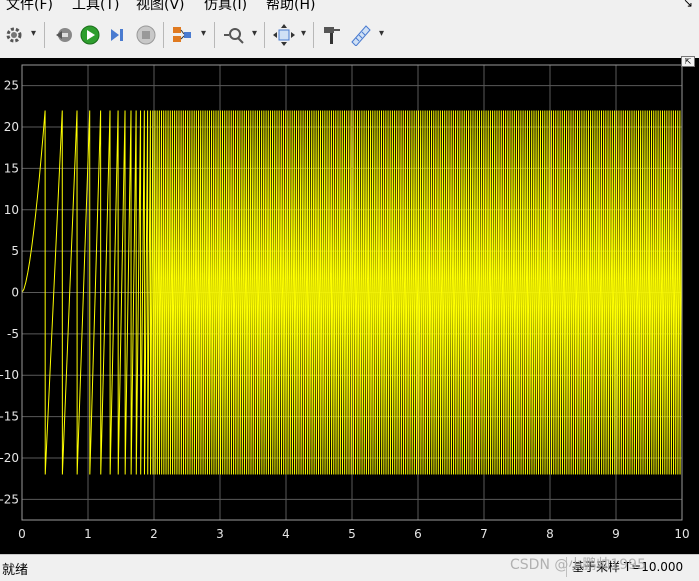 Image resolution: width=699 pixels, height=581 pixels. What do you see at coordinates (9, 293) in the screenshot?
I see `y-tick-labels: 25 20 15 10 5 0 -5 -10 -15 -20 -25` at bounding box center [9, 293].